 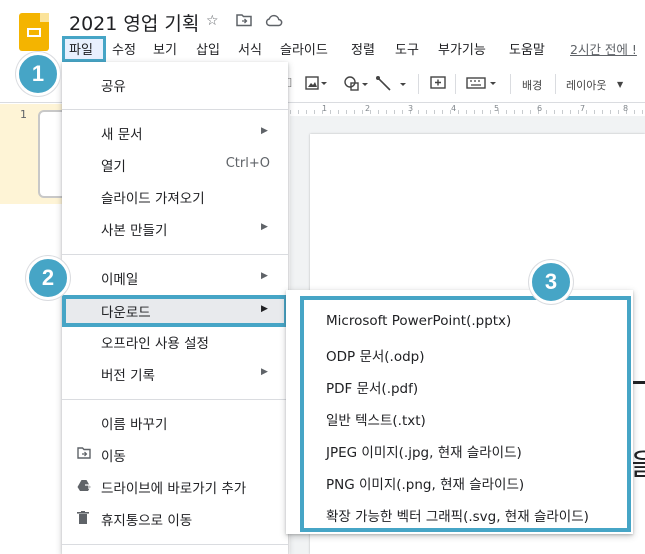 I want to click on file-menu-add-shortcut: 드라이브에 바로가기 추가, so click(x=175, y=487).